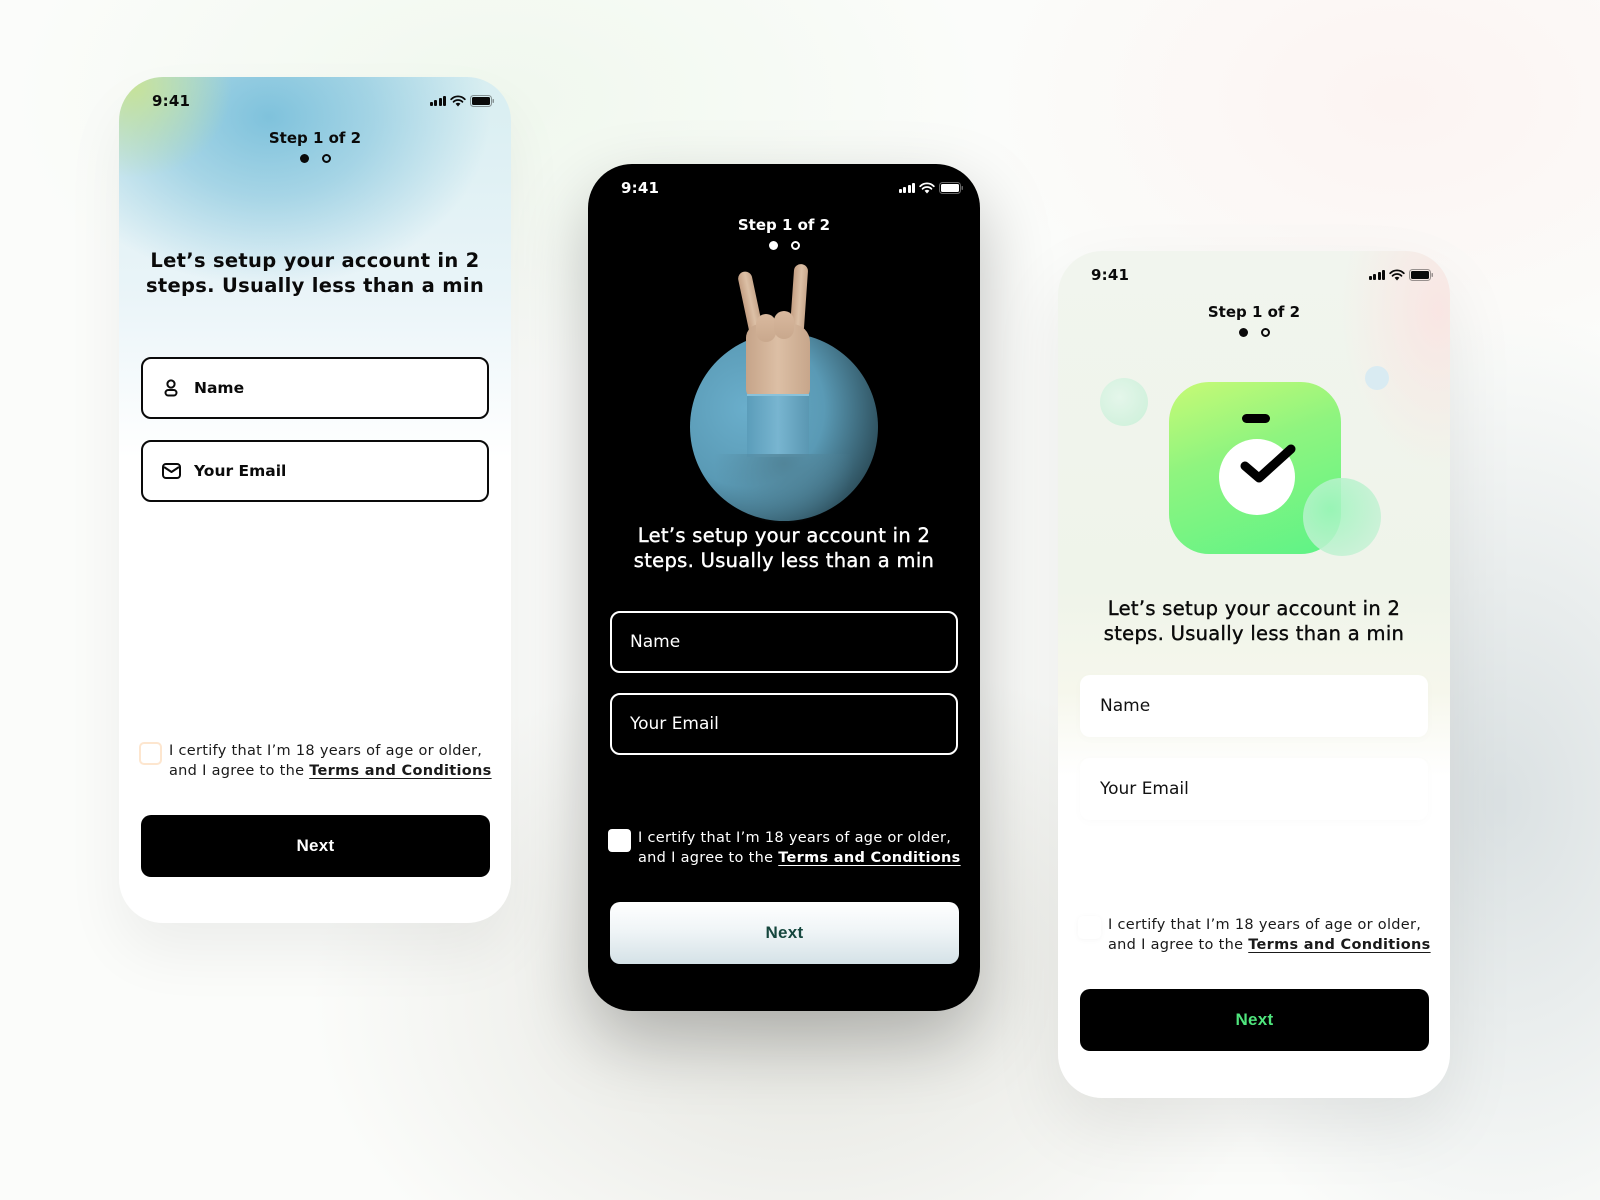 Image resolution: width=1600 pixels, height=1200 pixels. What do you see at coordinates (778, 425) in the screenshot?
I see `hand-sleeve` at bounding box center [778, 425].